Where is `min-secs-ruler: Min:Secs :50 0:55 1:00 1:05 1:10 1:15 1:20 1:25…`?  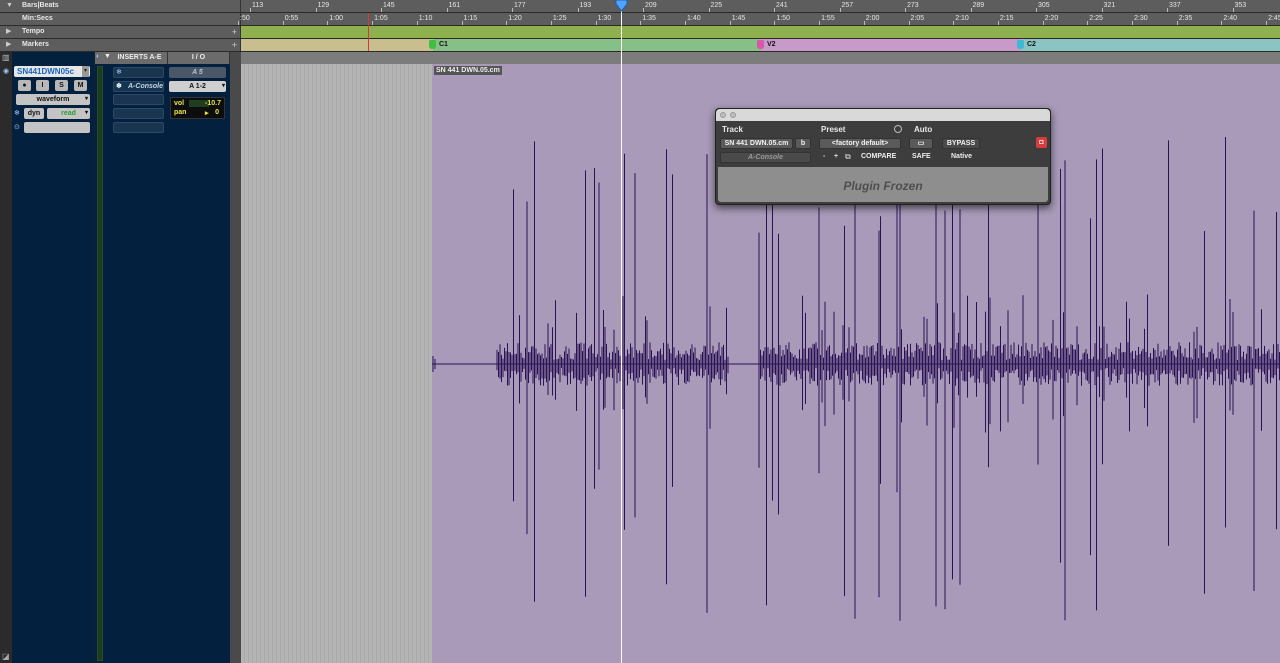
min-secs-ruler: Min:Secs :50 0:55 1:00 1:05 1:10 1:15 1:20 1:25… is located at coordinates (640, 19).